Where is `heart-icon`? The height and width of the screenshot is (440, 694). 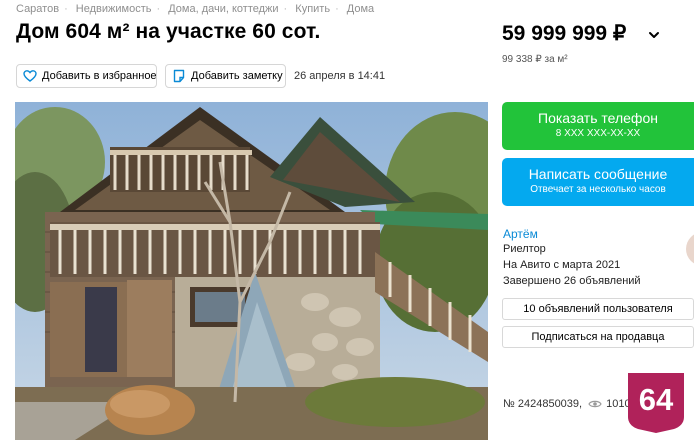
heart-icon is located at coordinates (30, 76).